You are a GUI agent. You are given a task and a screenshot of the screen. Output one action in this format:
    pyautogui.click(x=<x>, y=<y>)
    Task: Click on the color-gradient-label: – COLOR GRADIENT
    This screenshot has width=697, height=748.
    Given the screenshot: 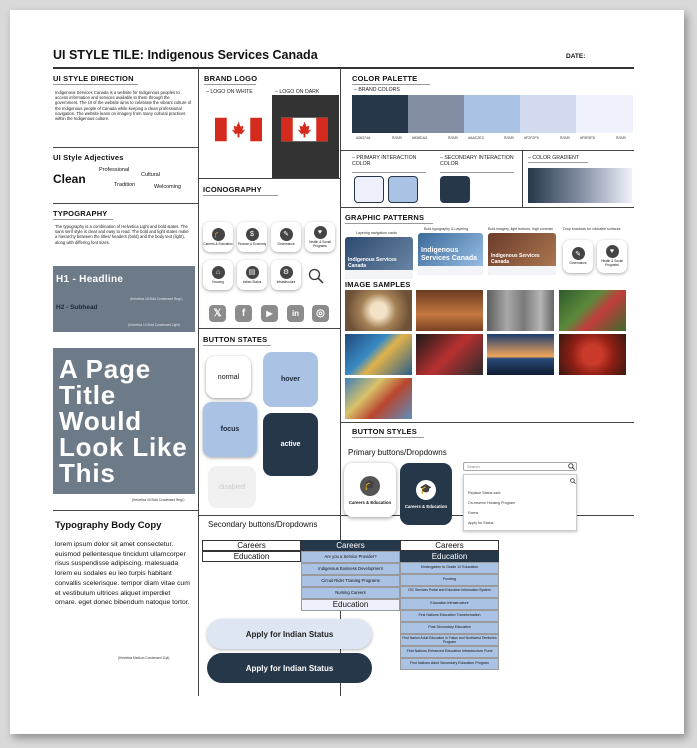 What is the action you would take?
    pyautogui.click(x=554, y=158)
    